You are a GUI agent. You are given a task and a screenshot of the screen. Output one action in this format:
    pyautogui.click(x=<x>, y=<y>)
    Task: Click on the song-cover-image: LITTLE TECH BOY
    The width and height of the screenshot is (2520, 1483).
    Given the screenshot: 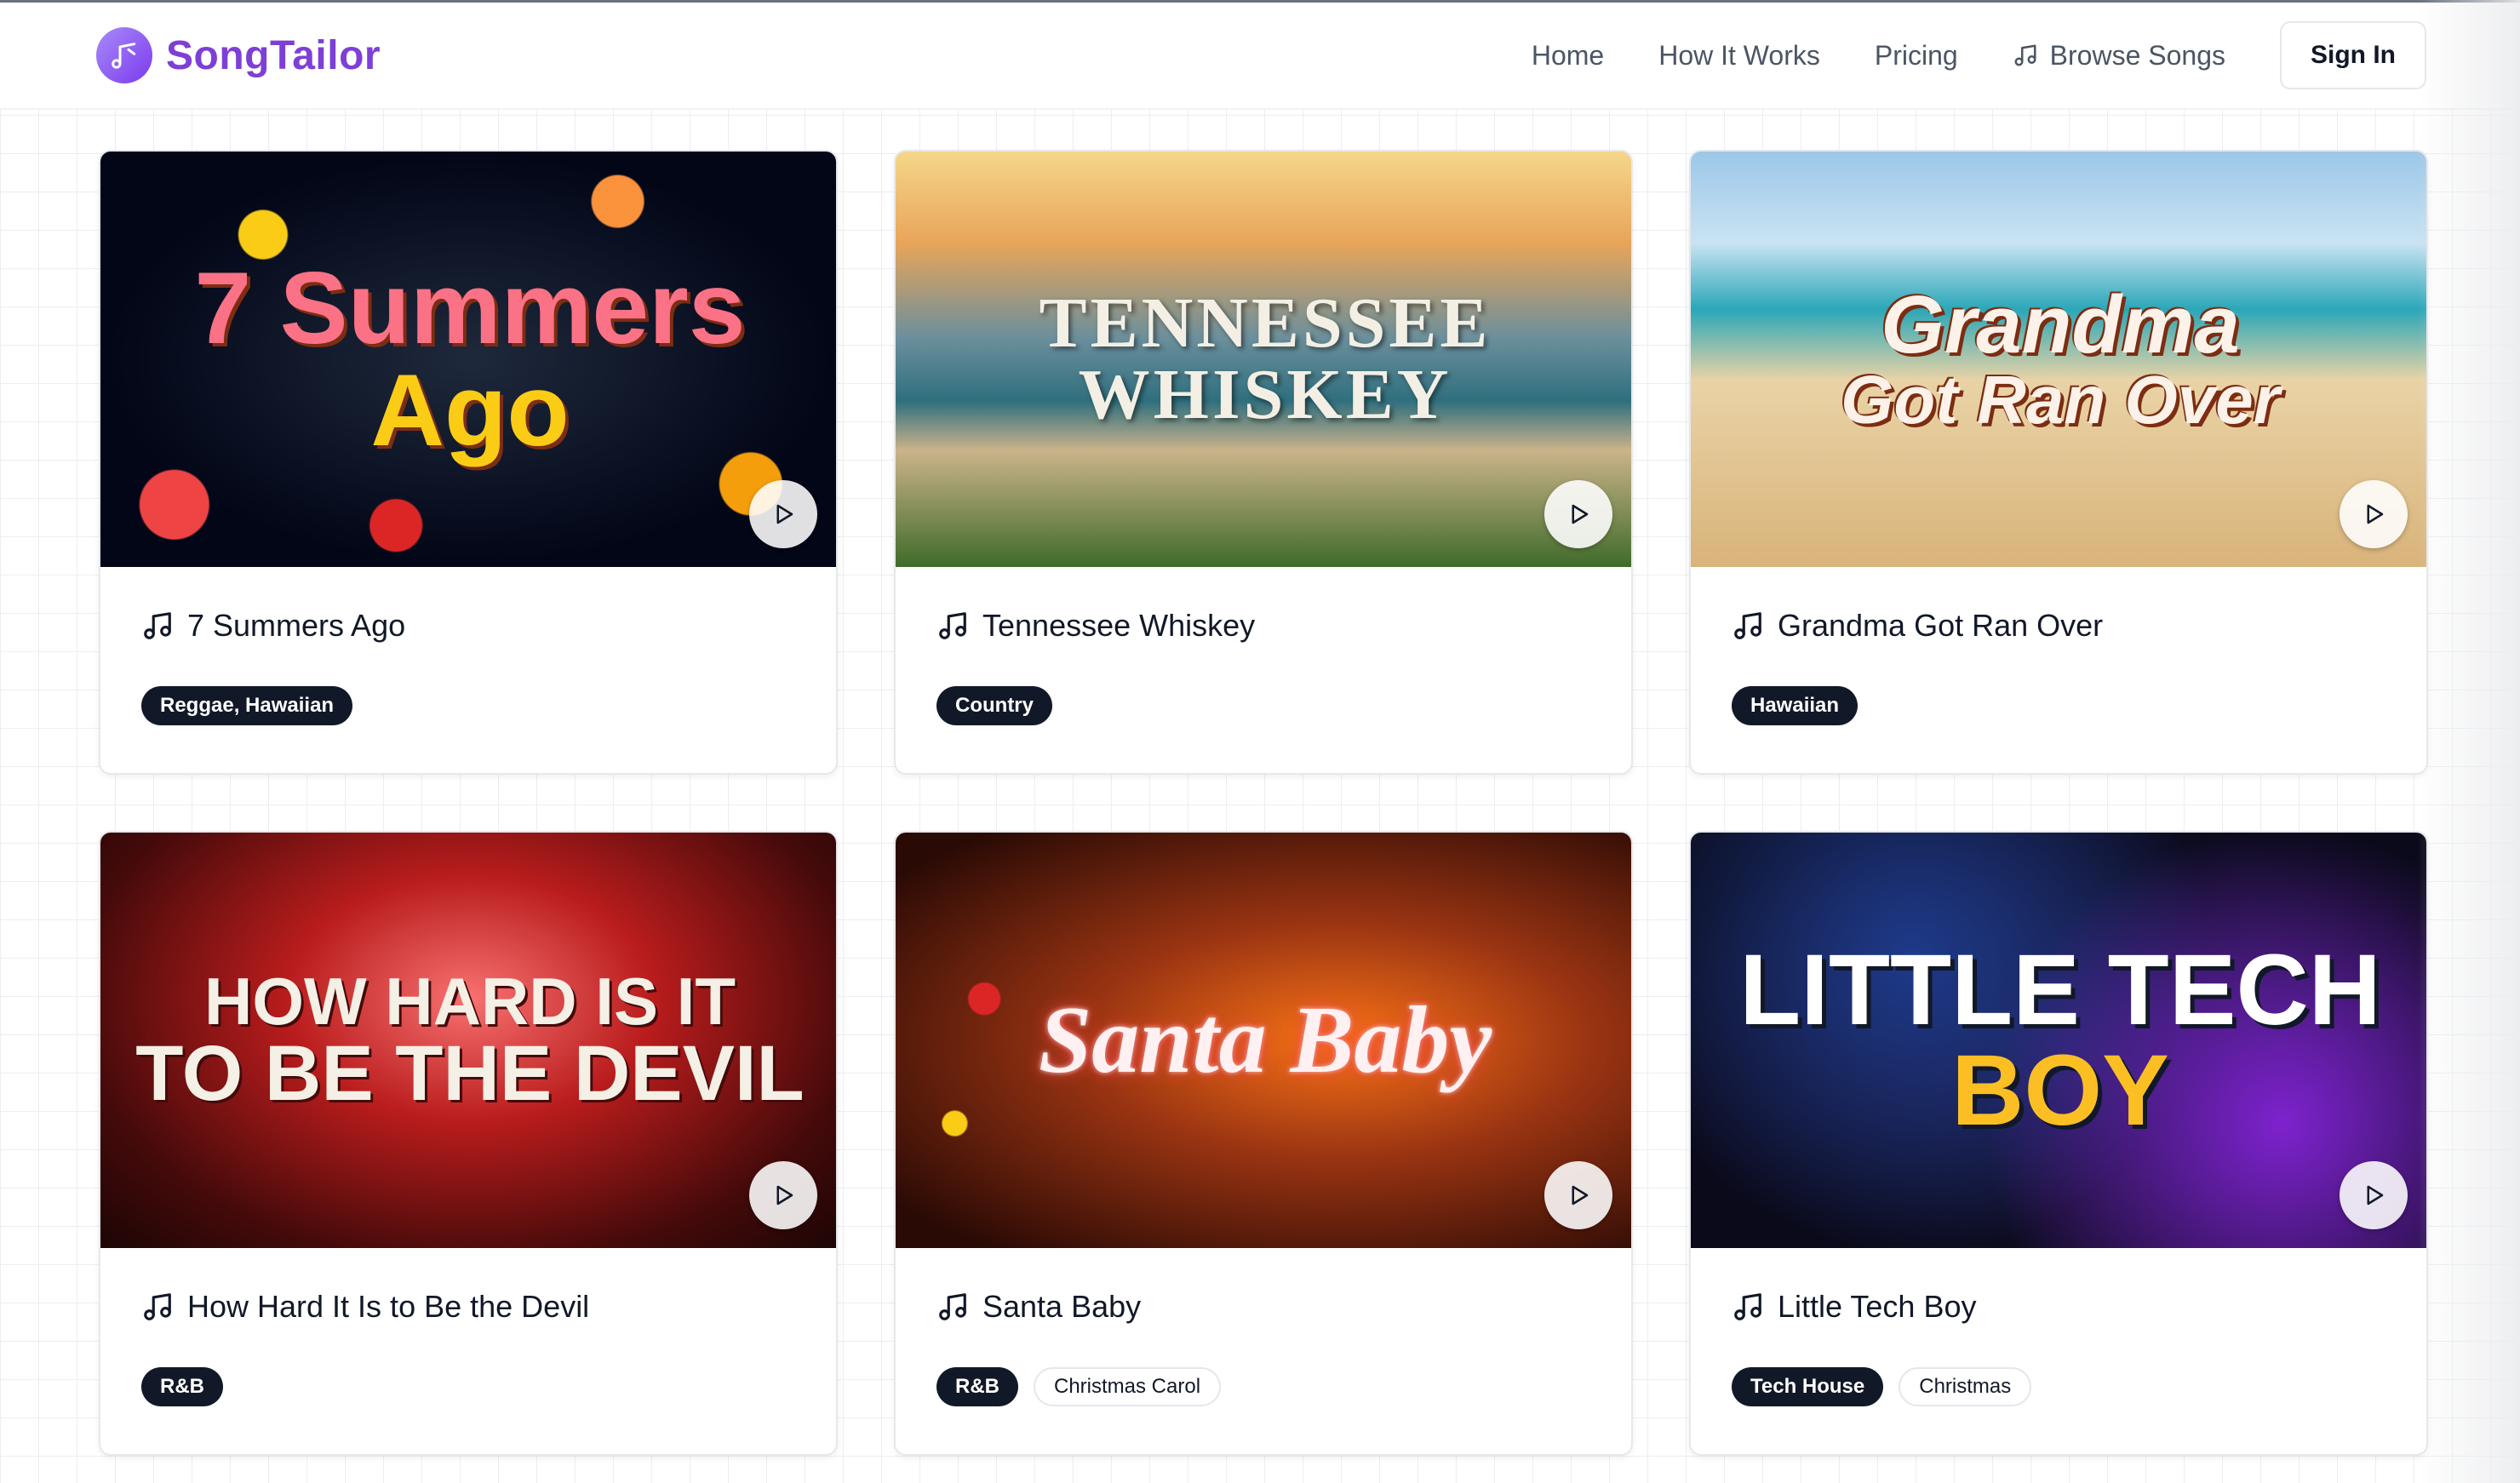 What is the action you would take?
    pyautogui.click(x=2058, y=1040)
    